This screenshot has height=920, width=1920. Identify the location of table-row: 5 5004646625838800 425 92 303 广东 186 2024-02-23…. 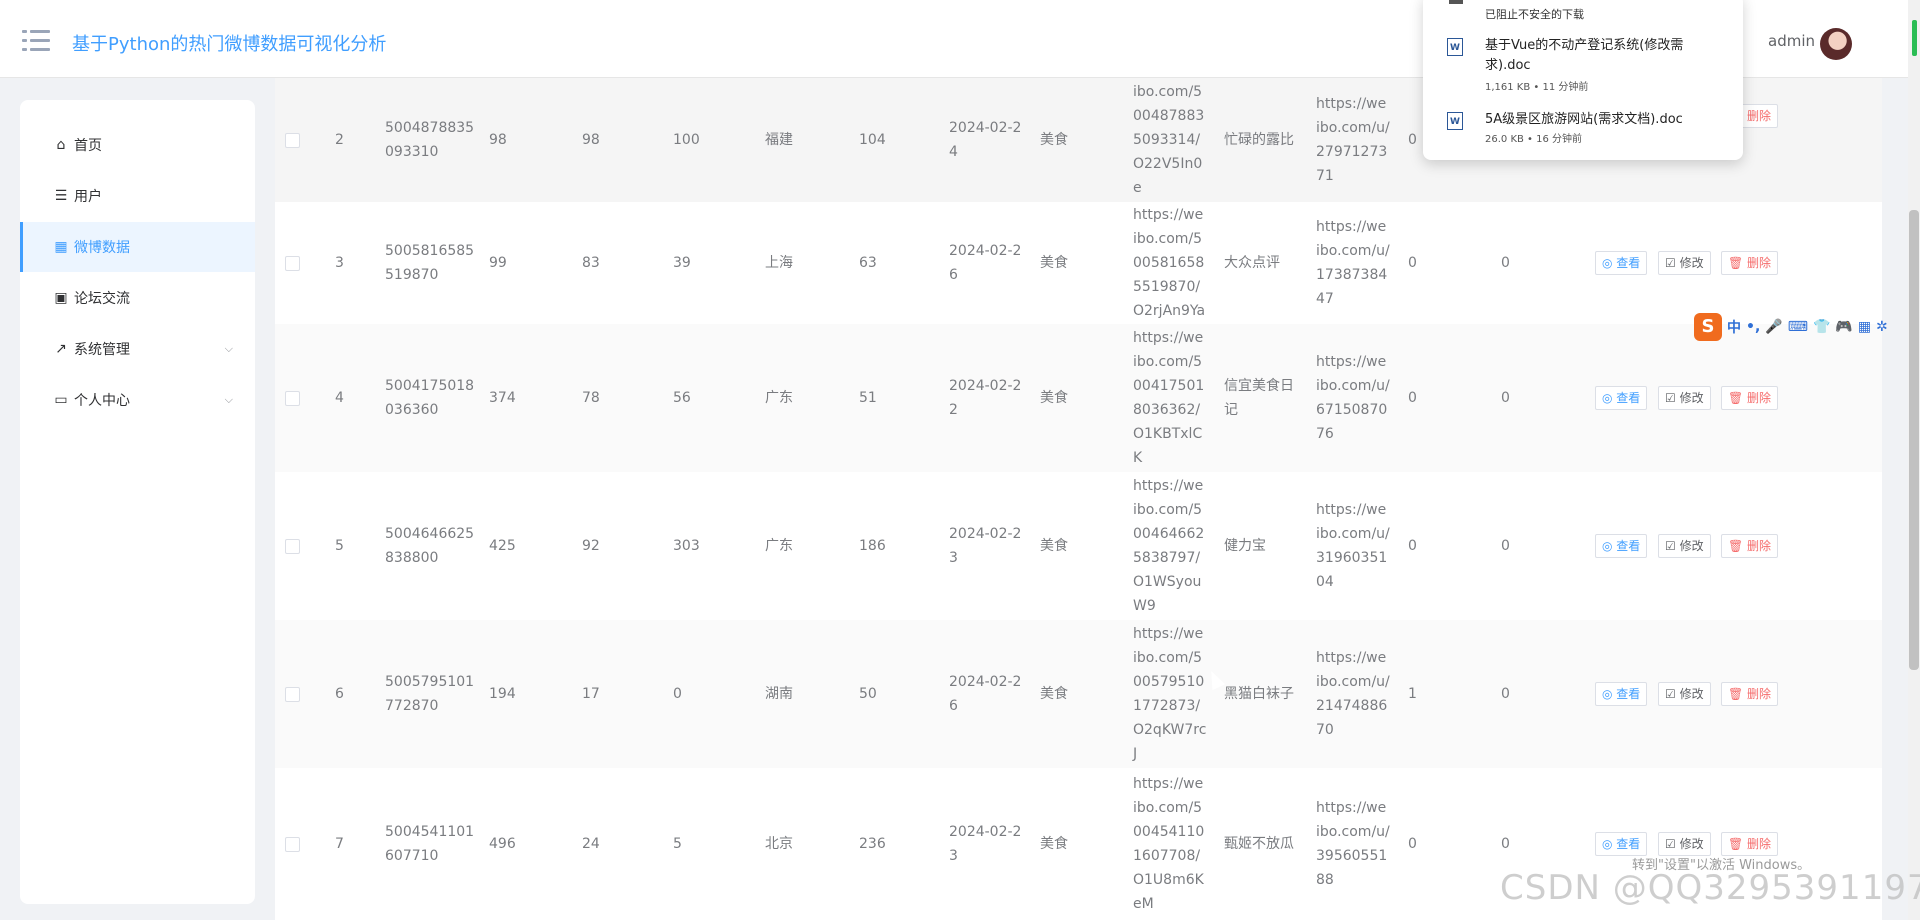
(1078, 546).